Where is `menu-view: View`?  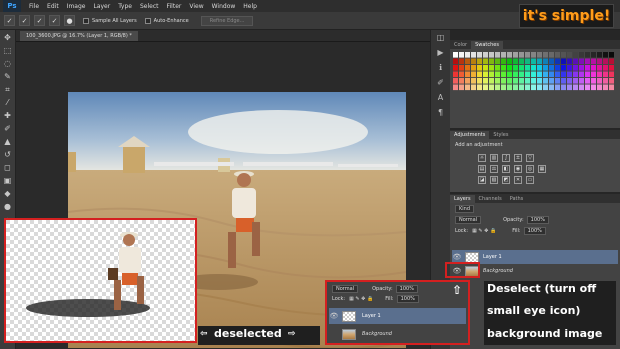
menu-view: View is located at coordinates (196, 6).